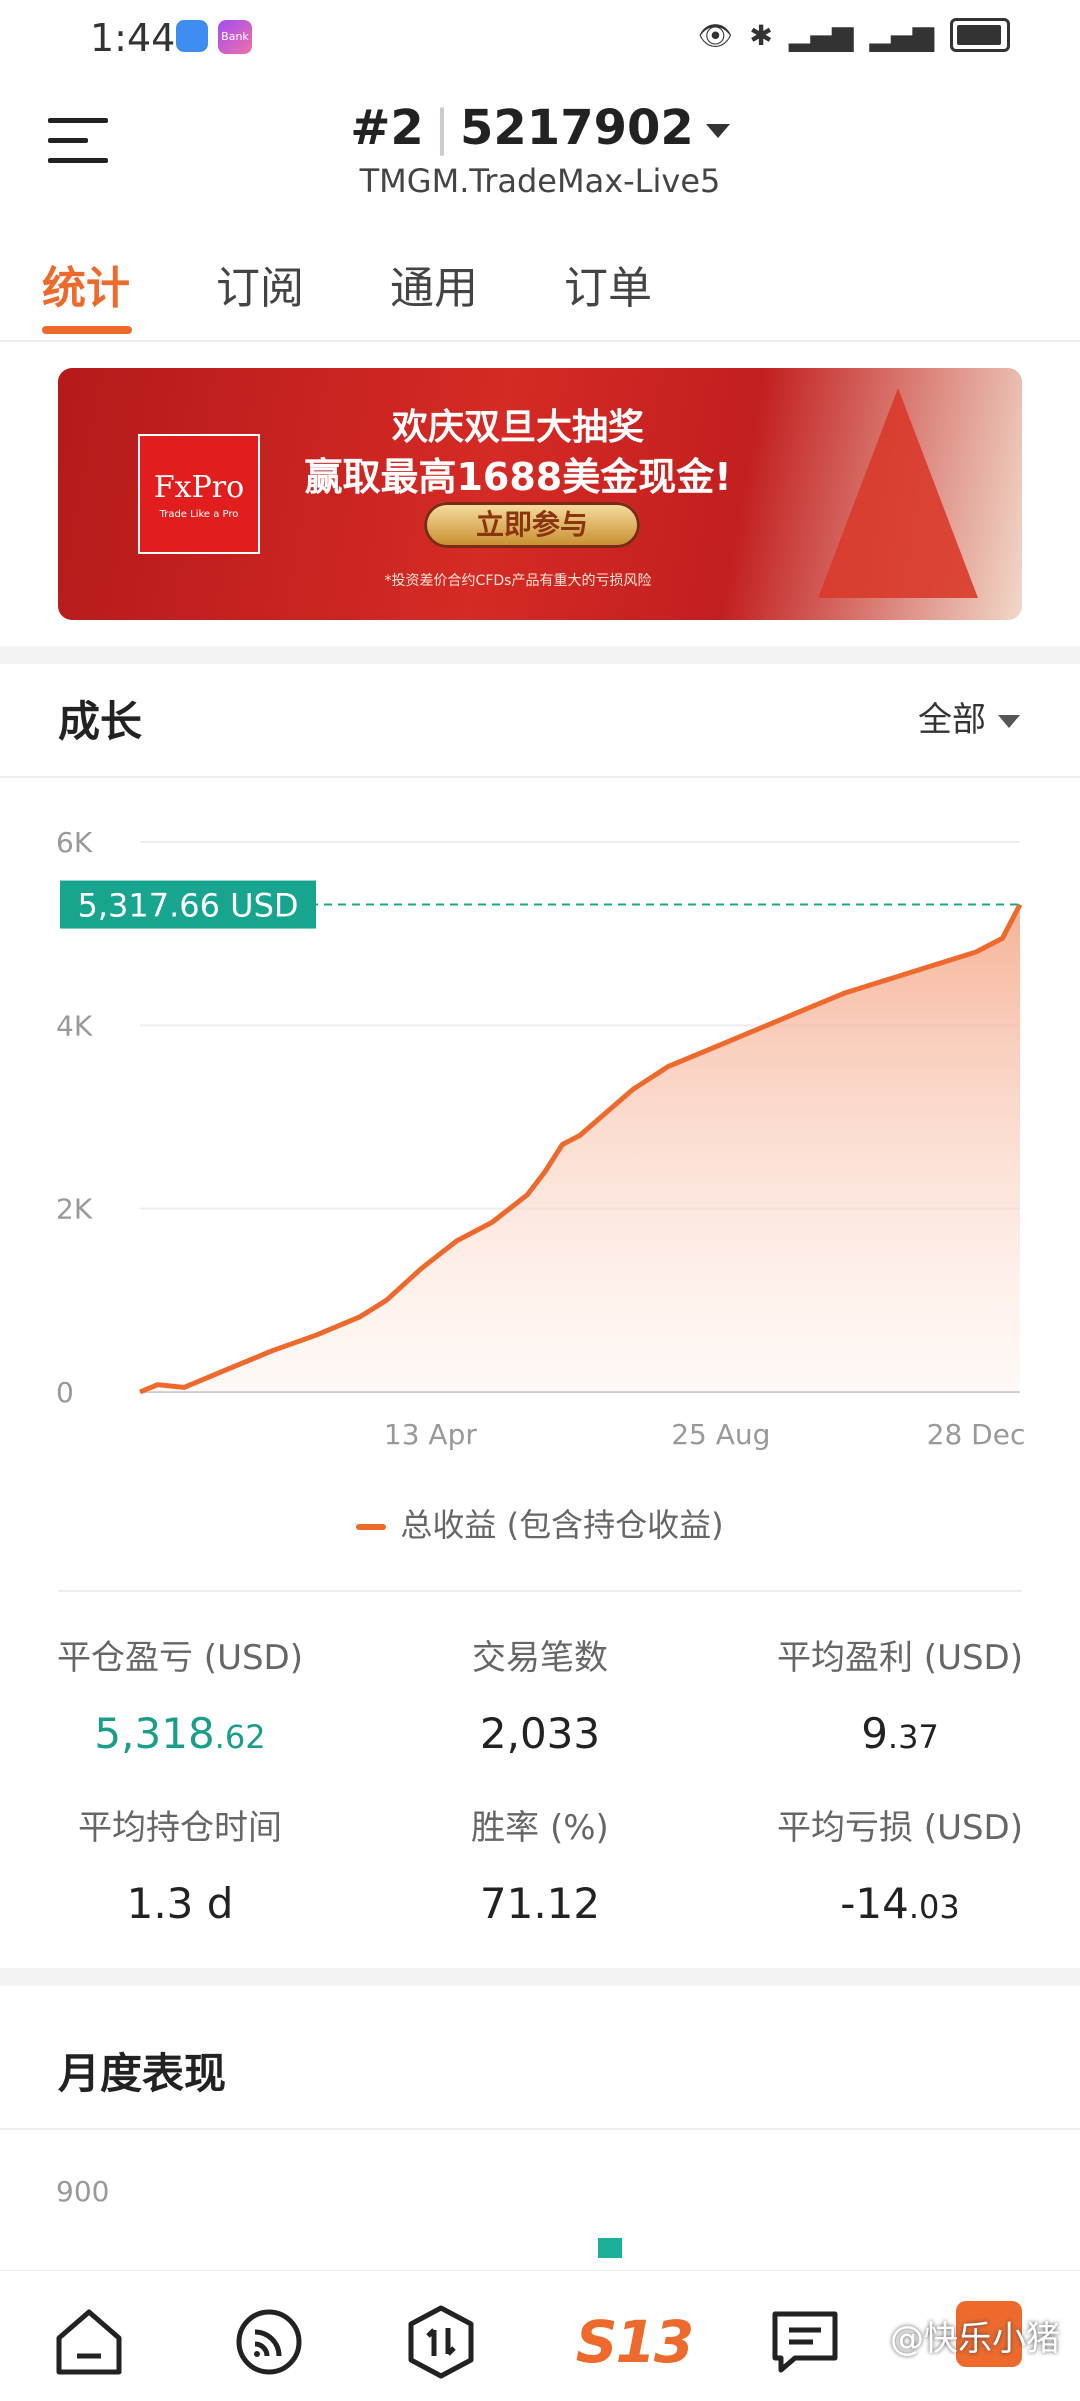 This screenshot has height=2401, width=1080. I want to click on stat-avg-hold-time: 平均持仓时间 1.3 d, so click(180, 1868).